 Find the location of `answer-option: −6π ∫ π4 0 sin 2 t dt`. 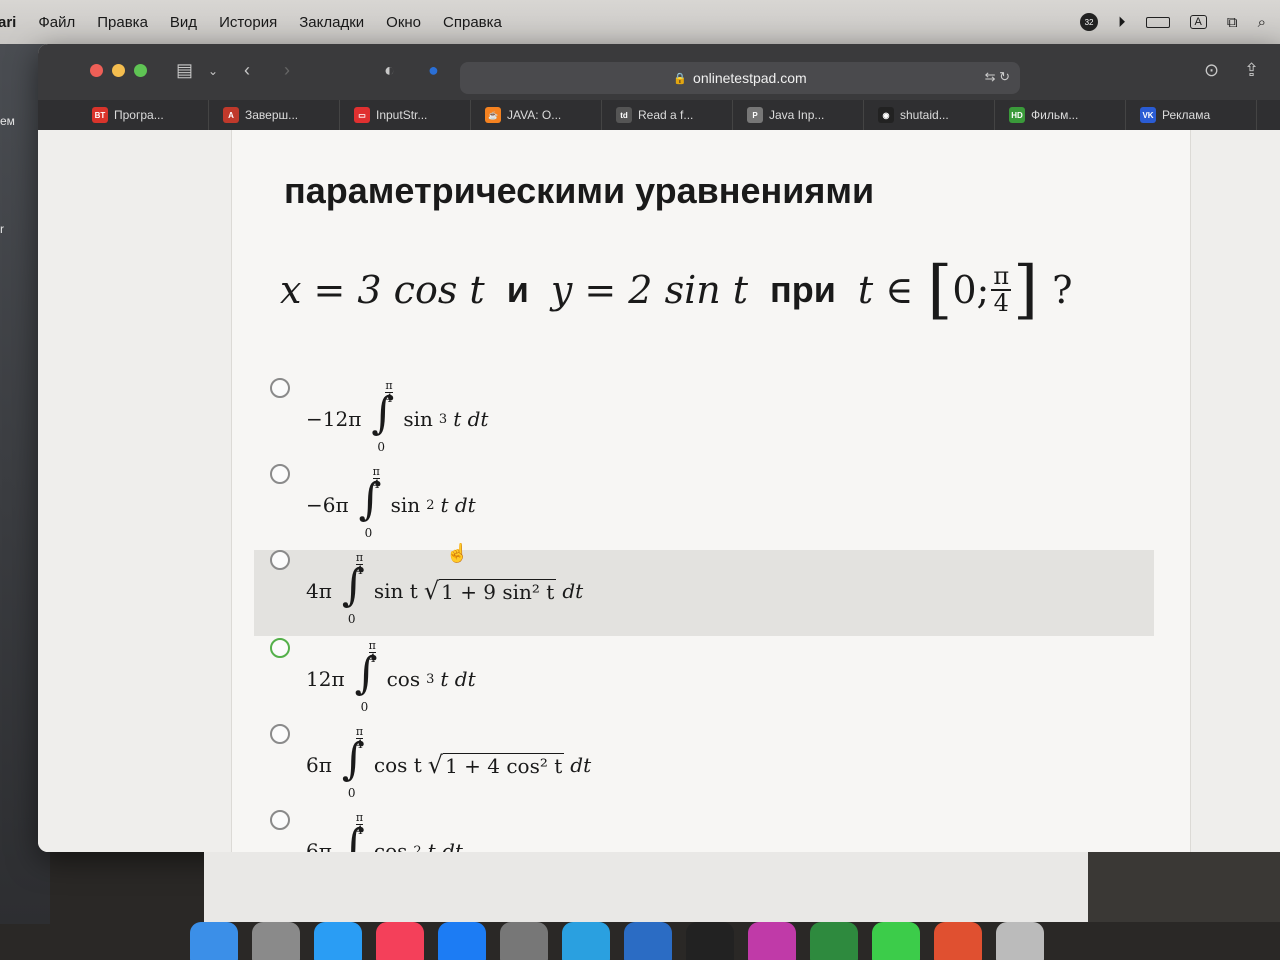

answer-option: −6π ∫ π4 0 sin 2 t dt is located at coordinates (704, 507).